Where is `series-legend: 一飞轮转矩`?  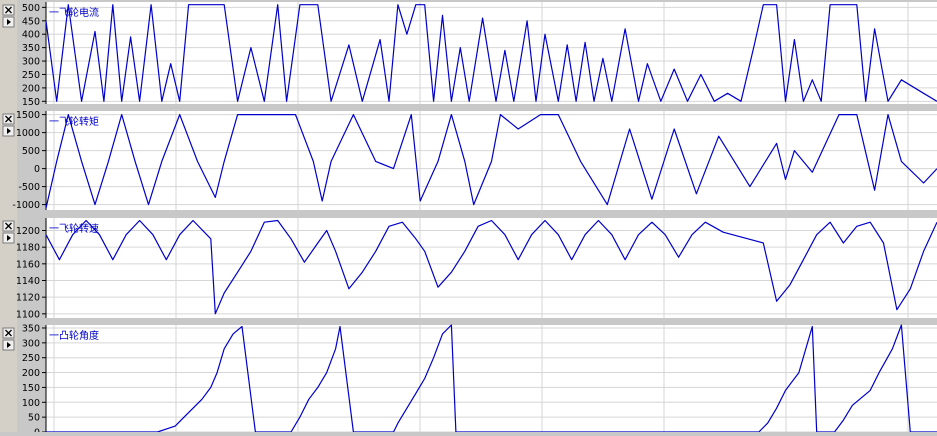
series-legend: 一飞轮转矩 is located at coordinates (74, 121).